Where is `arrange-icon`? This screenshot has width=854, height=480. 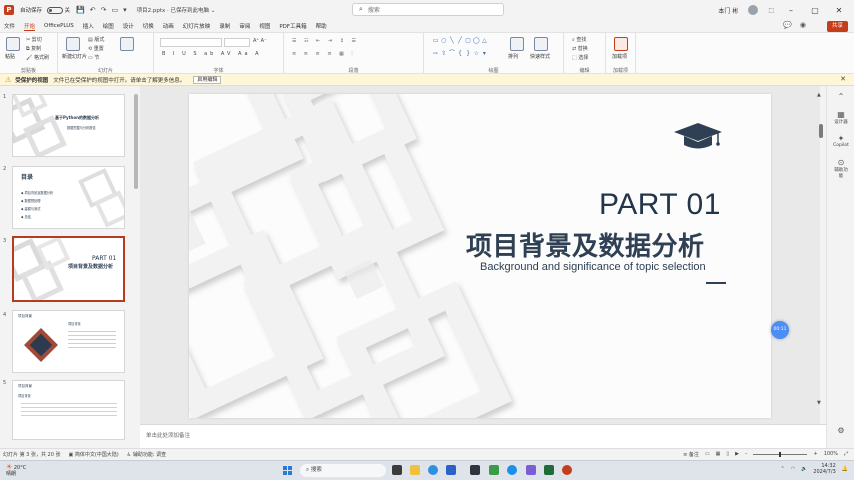 arrange-icon is located at coordinates (517, 44).